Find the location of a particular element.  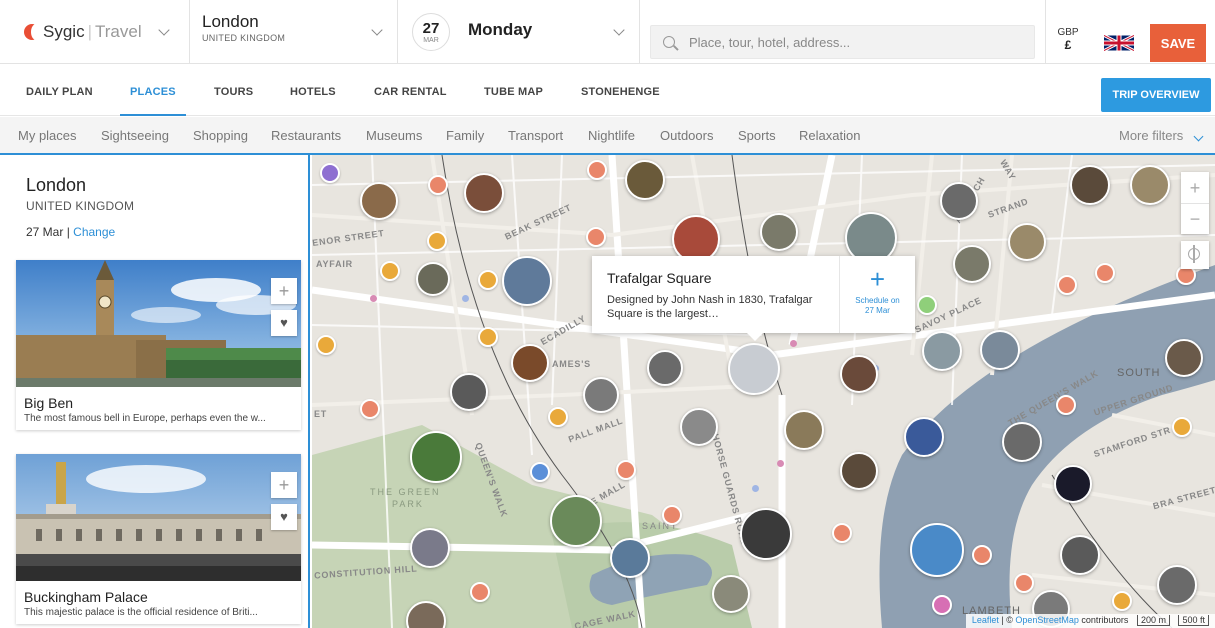

osm-link: OpenStreetMap is located at coordinates (1047, 620).